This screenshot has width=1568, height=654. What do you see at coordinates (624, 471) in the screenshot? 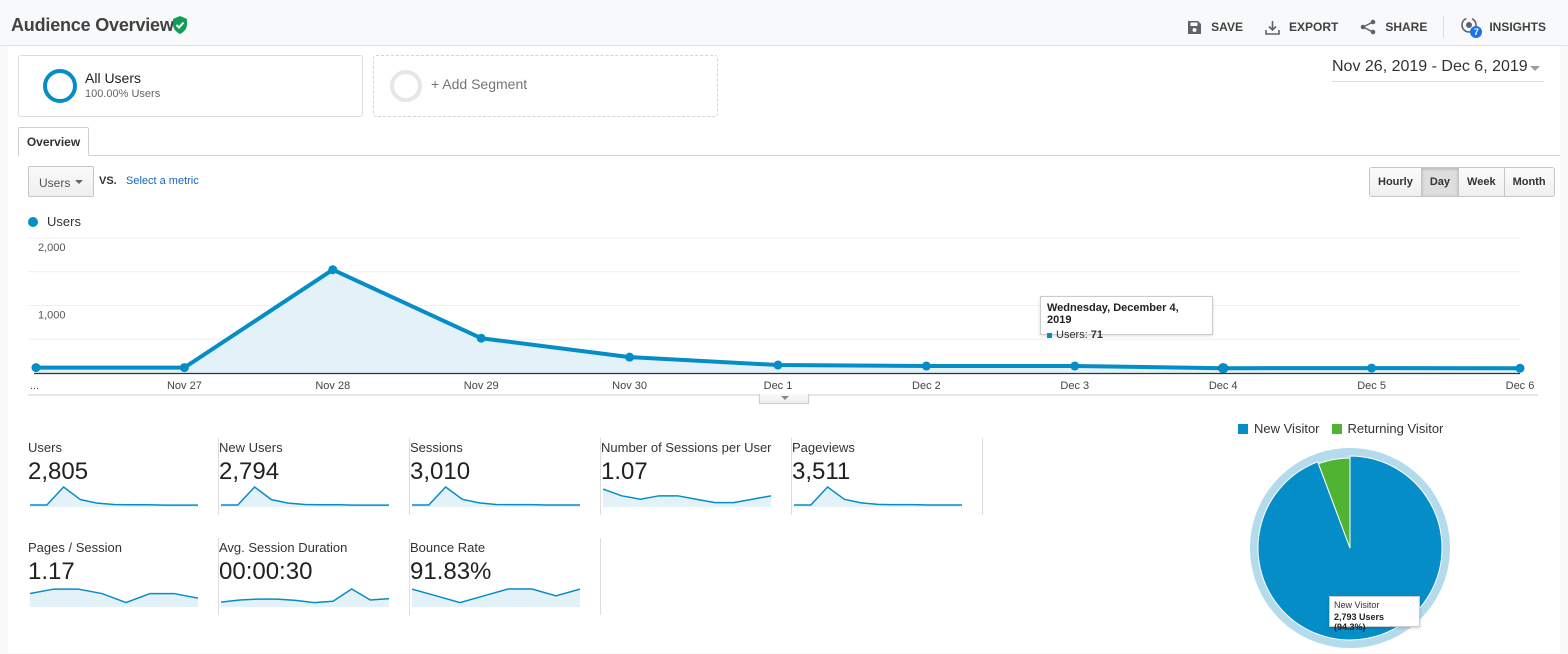
I see `metric-value: 1.07` at bounding box center [624, 471].